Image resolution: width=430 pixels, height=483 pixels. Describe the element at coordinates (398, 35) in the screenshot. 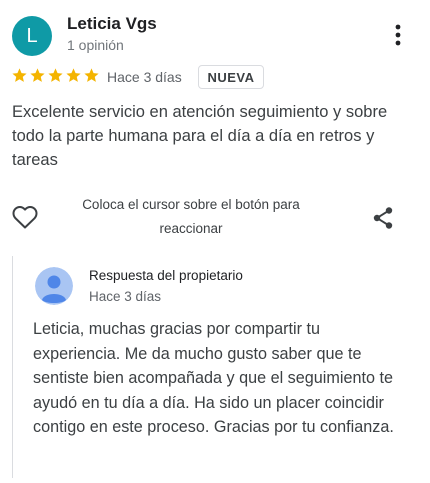

I see `more-vert-icon` at that location.